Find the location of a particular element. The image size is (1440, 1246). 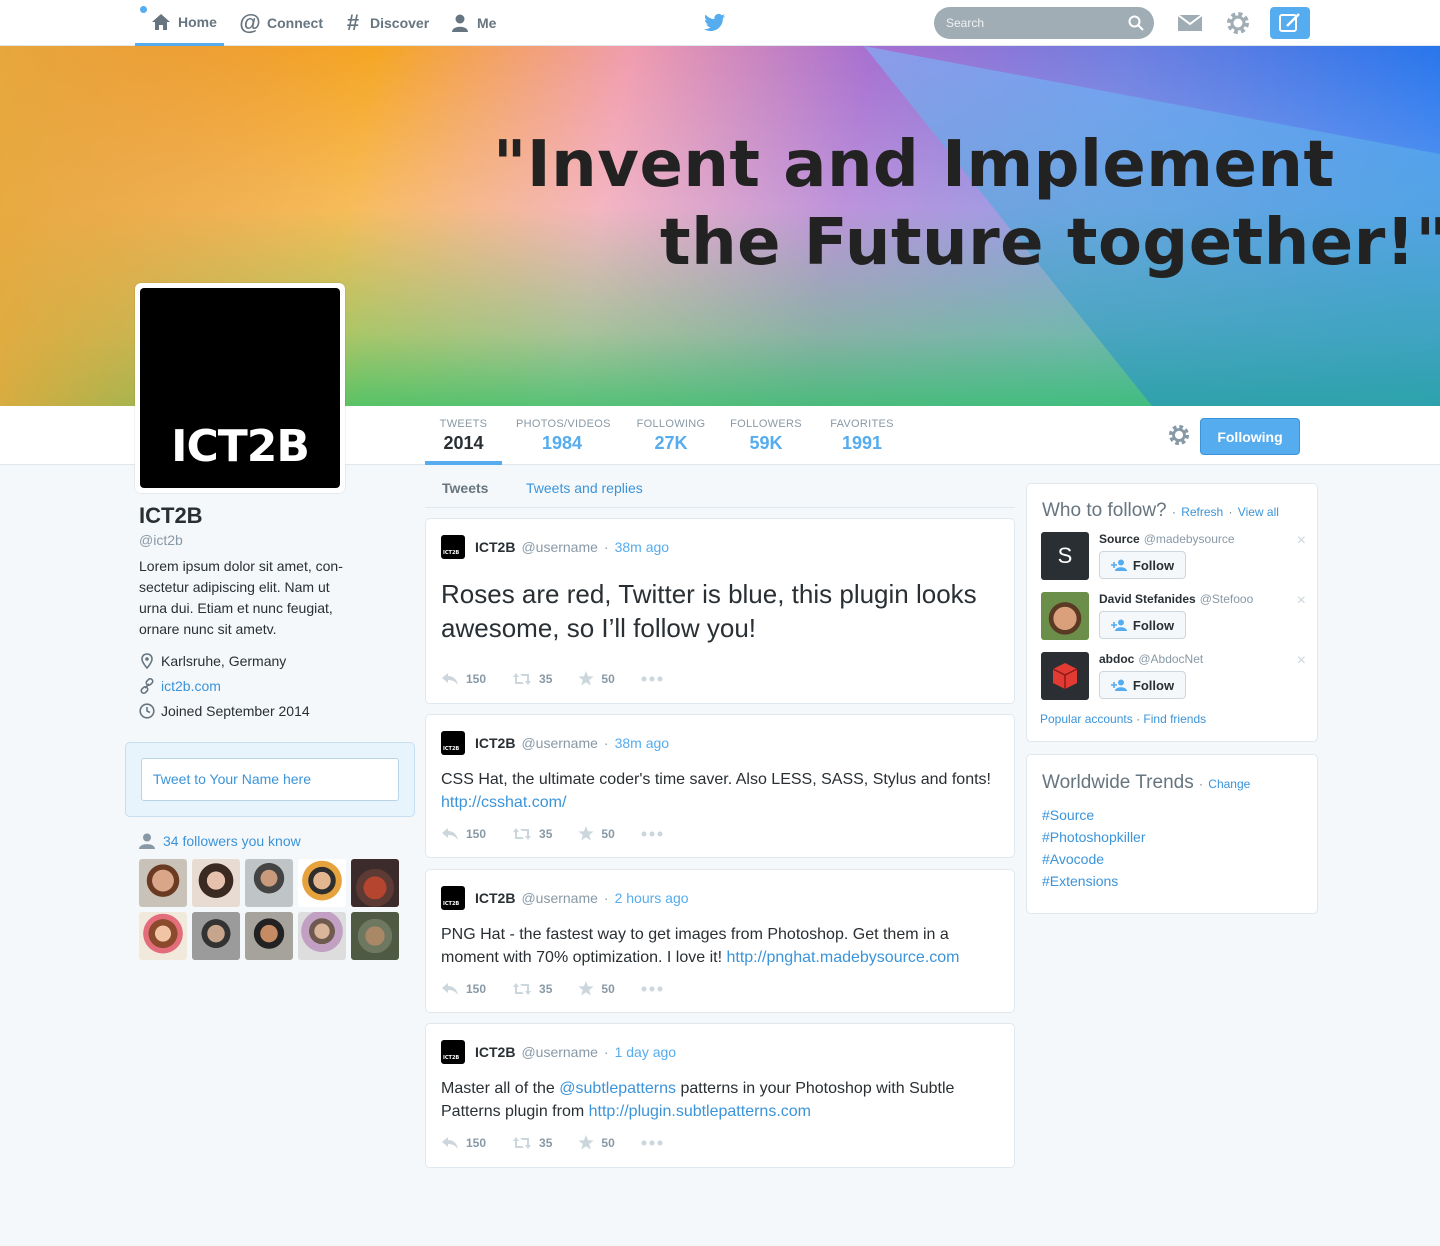

suggestion-name: Source @madebysource is located at coordinates (1167, 539).